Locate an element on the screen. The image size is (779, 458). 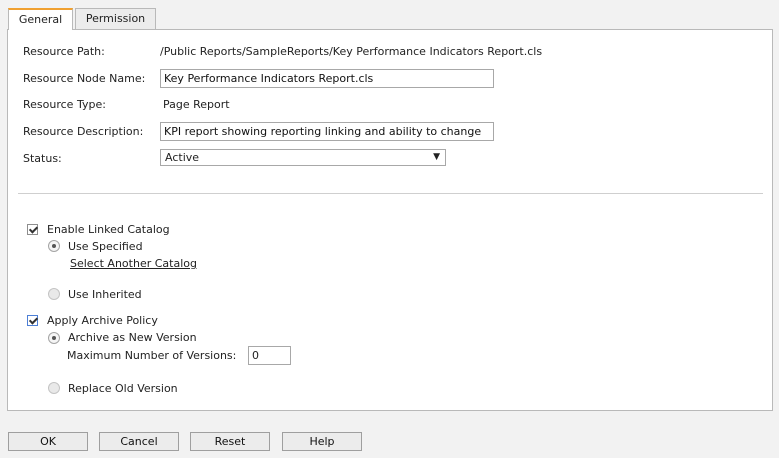
use-specified-label: Use Specified is located at coordinates (105, 246).